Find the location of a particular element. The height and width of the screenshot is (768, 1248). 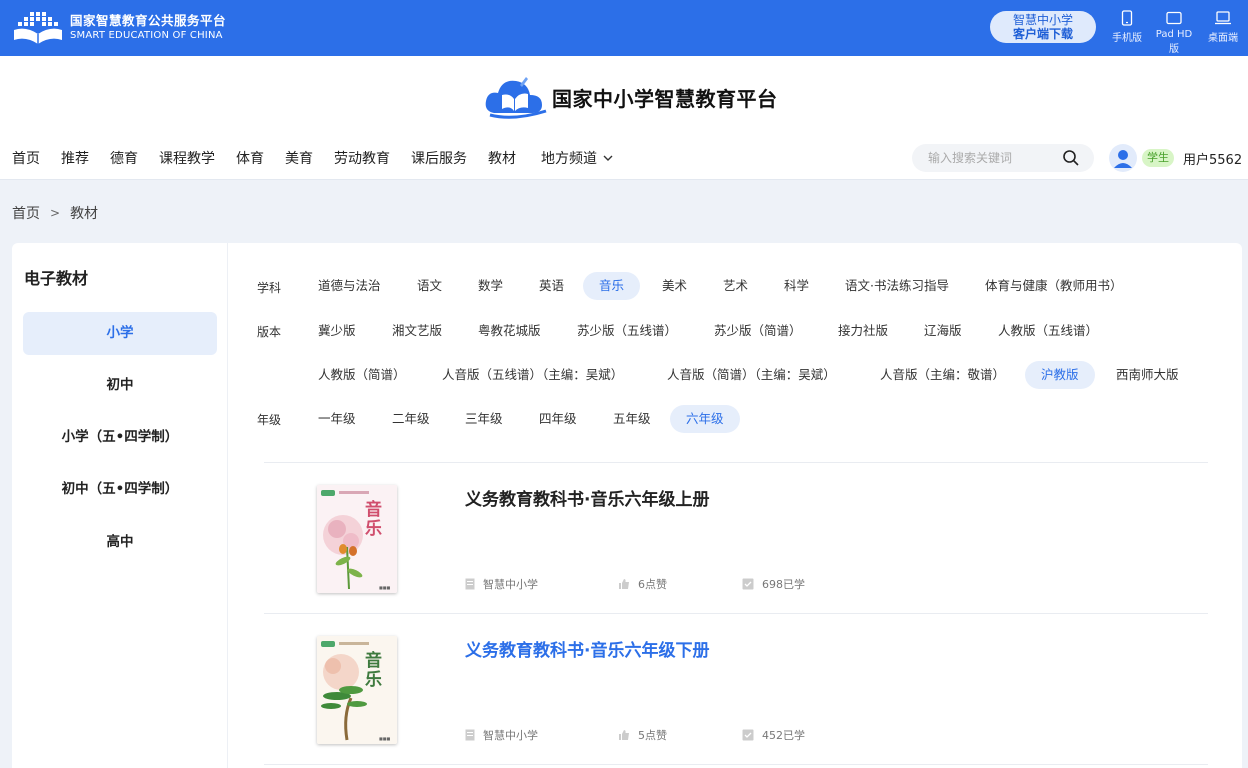

site-logo: 国家中小学智慧教育平台 is located at coordinates (631, 97).